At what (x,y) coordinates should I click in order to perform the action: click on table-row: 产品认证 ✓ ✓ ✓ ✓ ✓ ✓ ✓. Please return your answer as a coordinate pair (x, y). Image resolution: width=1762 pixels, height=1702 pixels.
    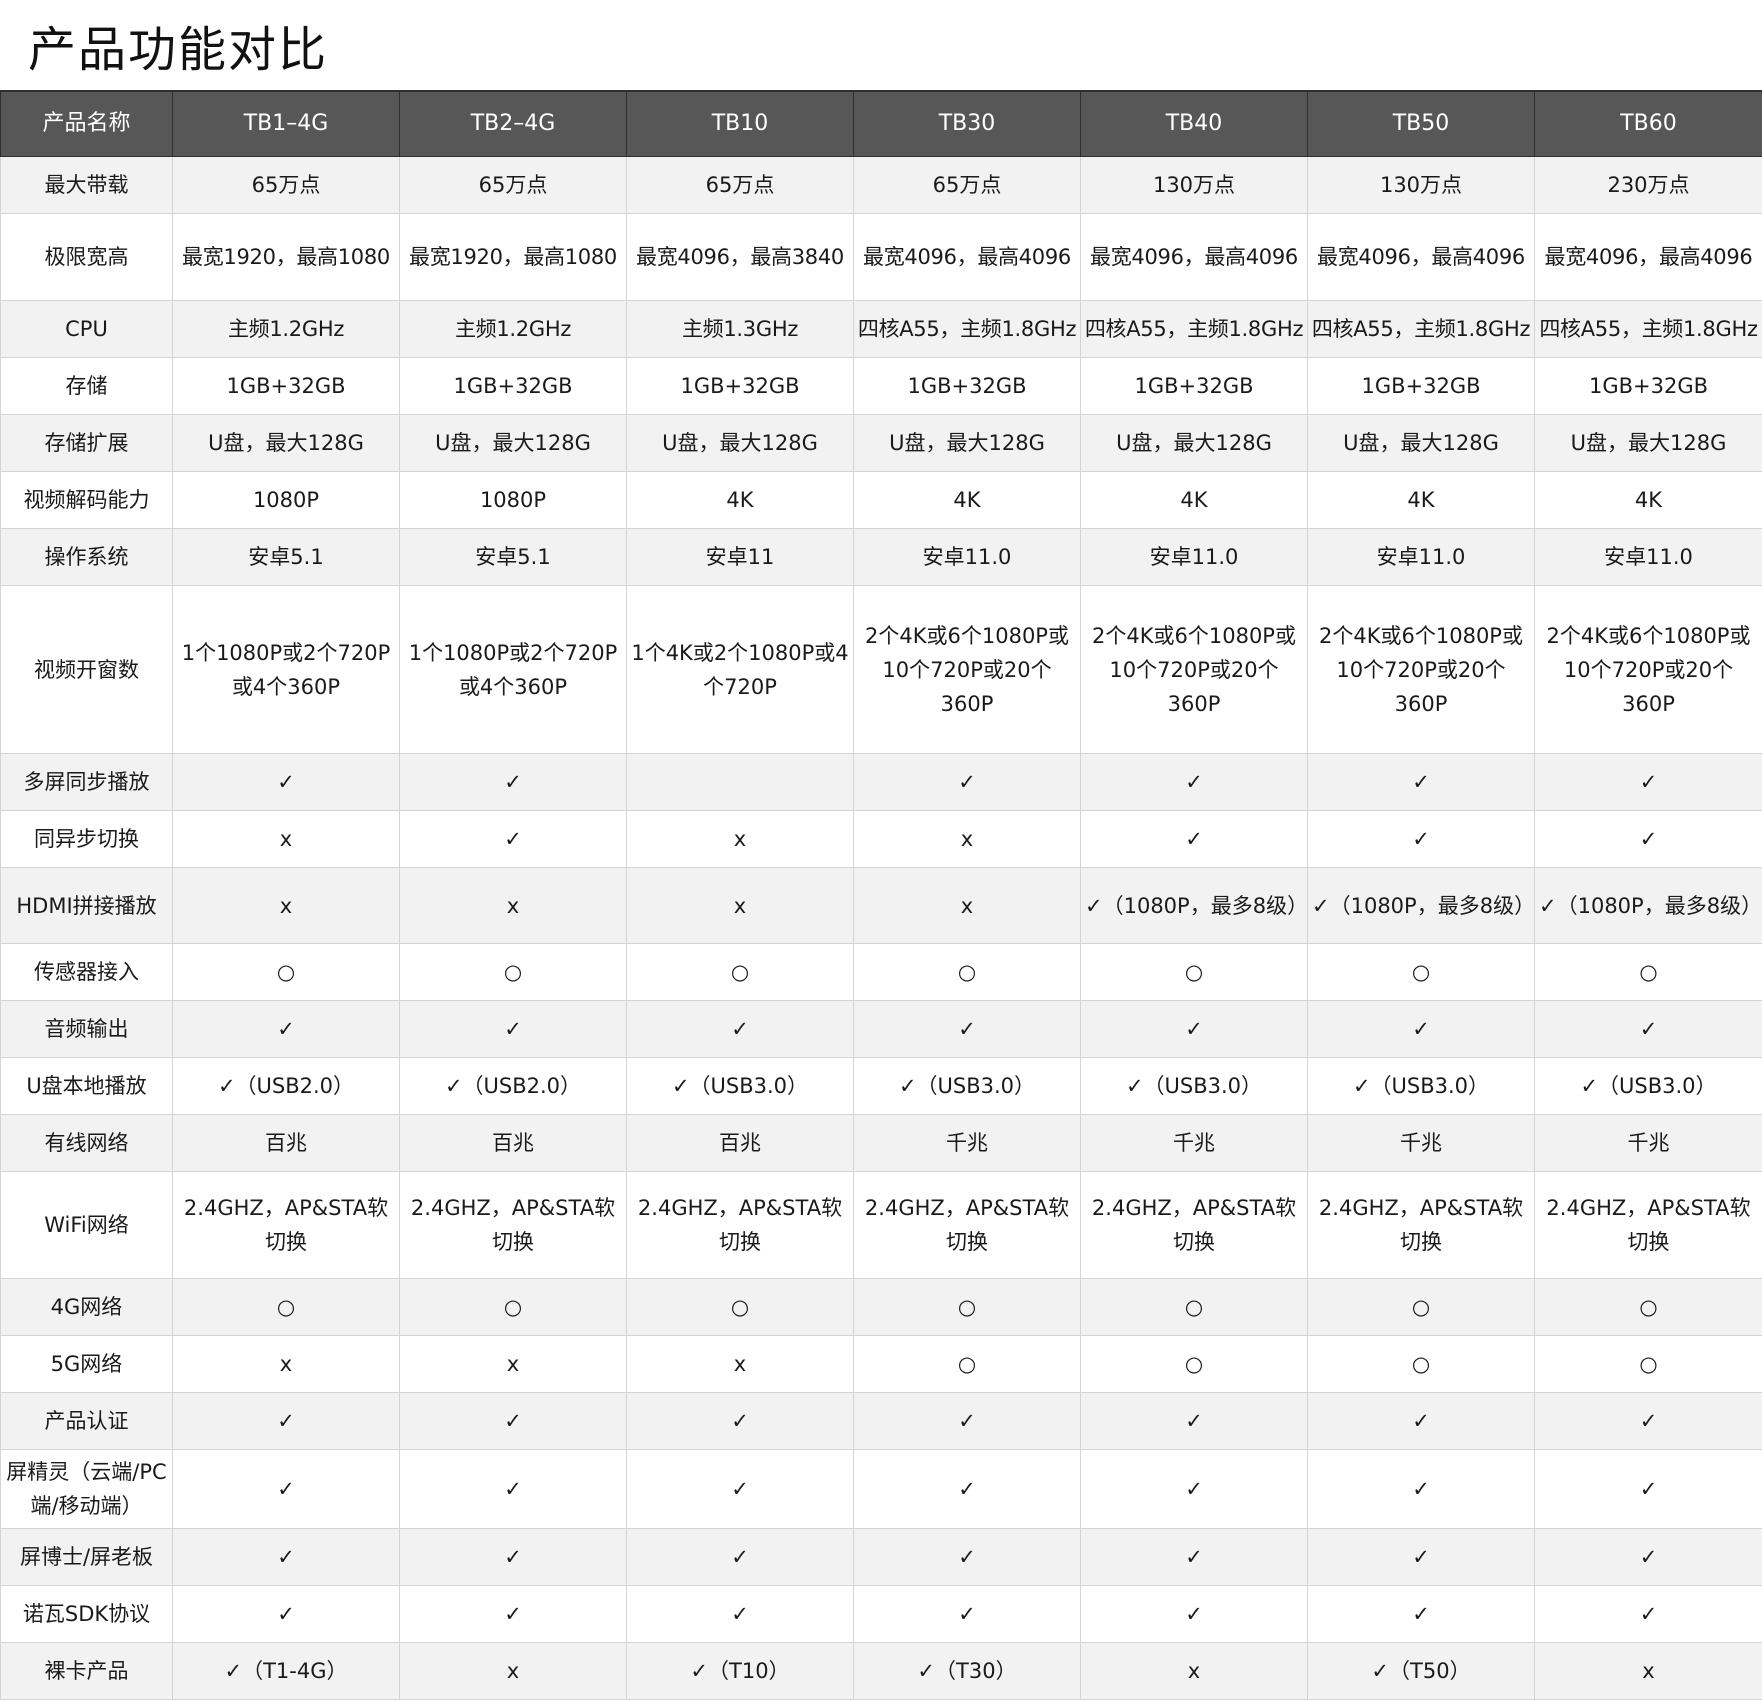
    Looking at the image, I should click on (881, 1421).